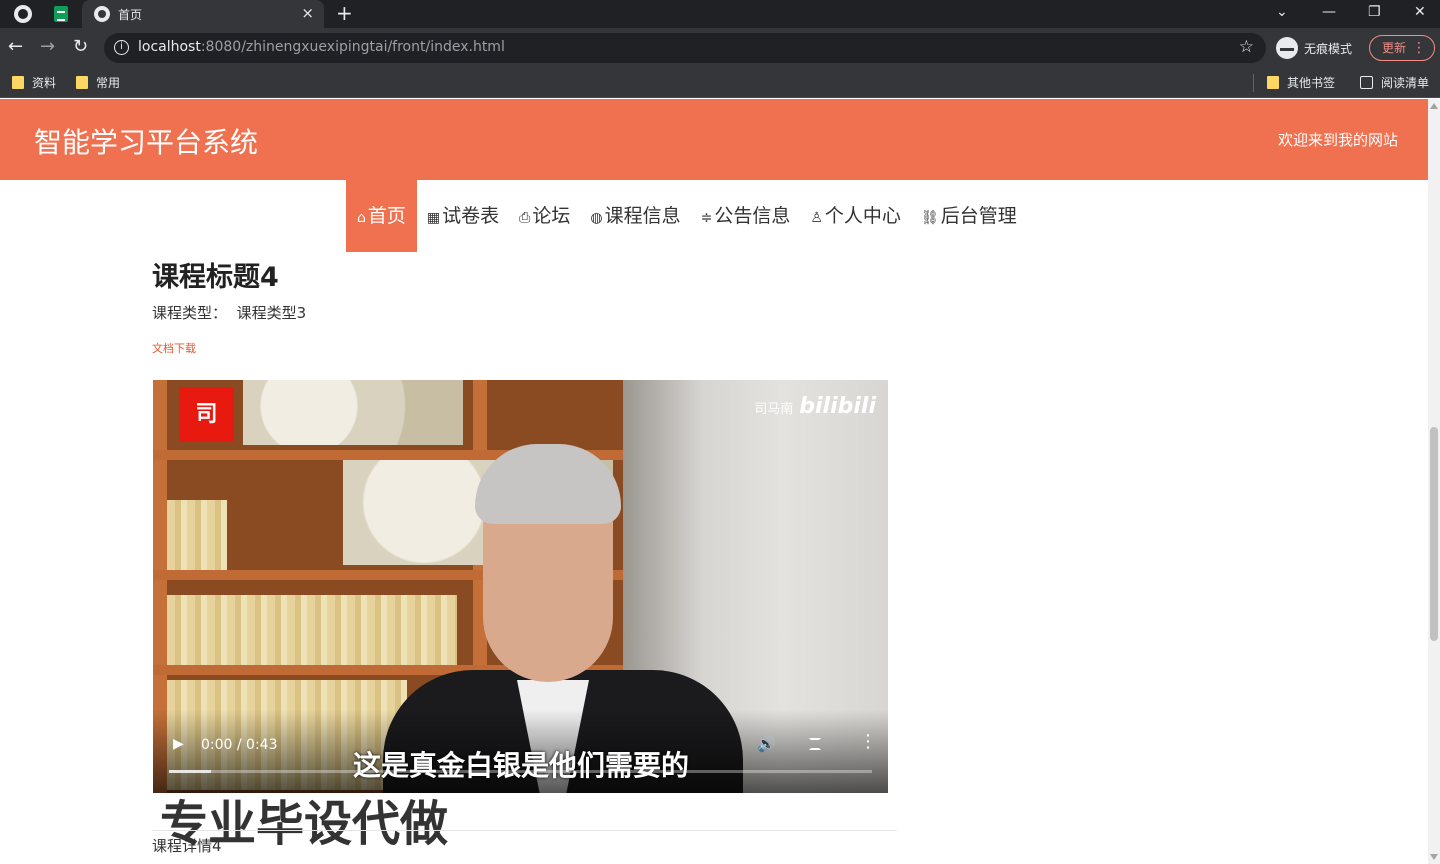 The width and height of the screenshot is (1440, 864). I want to click on nav-item-notice: ≑ 公告信息, so click(746, 216).